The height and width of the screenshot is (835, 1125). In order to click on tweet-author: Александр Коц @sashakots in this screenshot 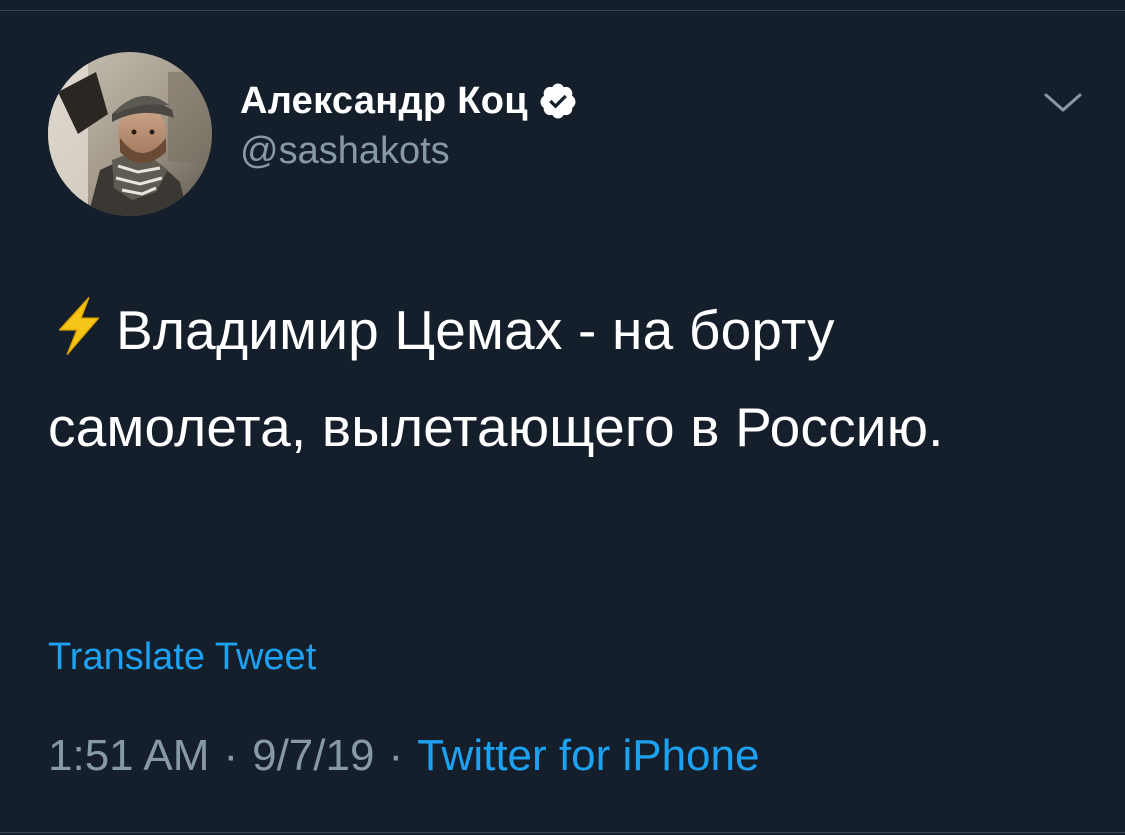, I will do `click(409, 124)`.